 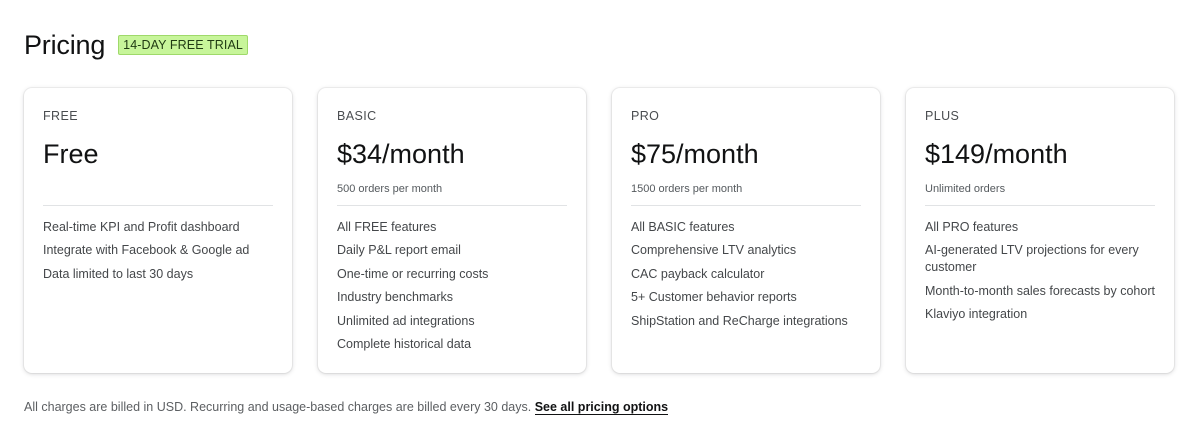 I want to click on feature-item: 5+ Customer behavior reports, so click(x=714, y=297).